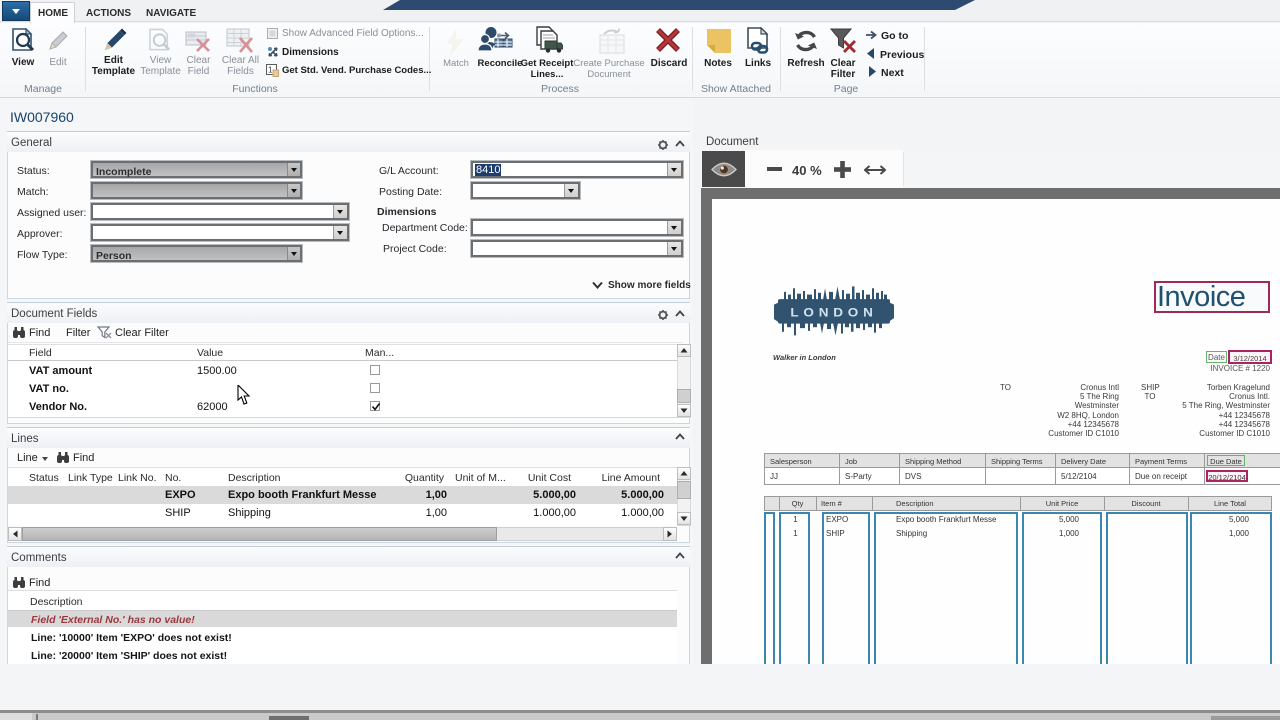  What do you see at coordinates (270, 70) in the screenshot?
I see `svg-text: 1` at bounding box center [270, 70].